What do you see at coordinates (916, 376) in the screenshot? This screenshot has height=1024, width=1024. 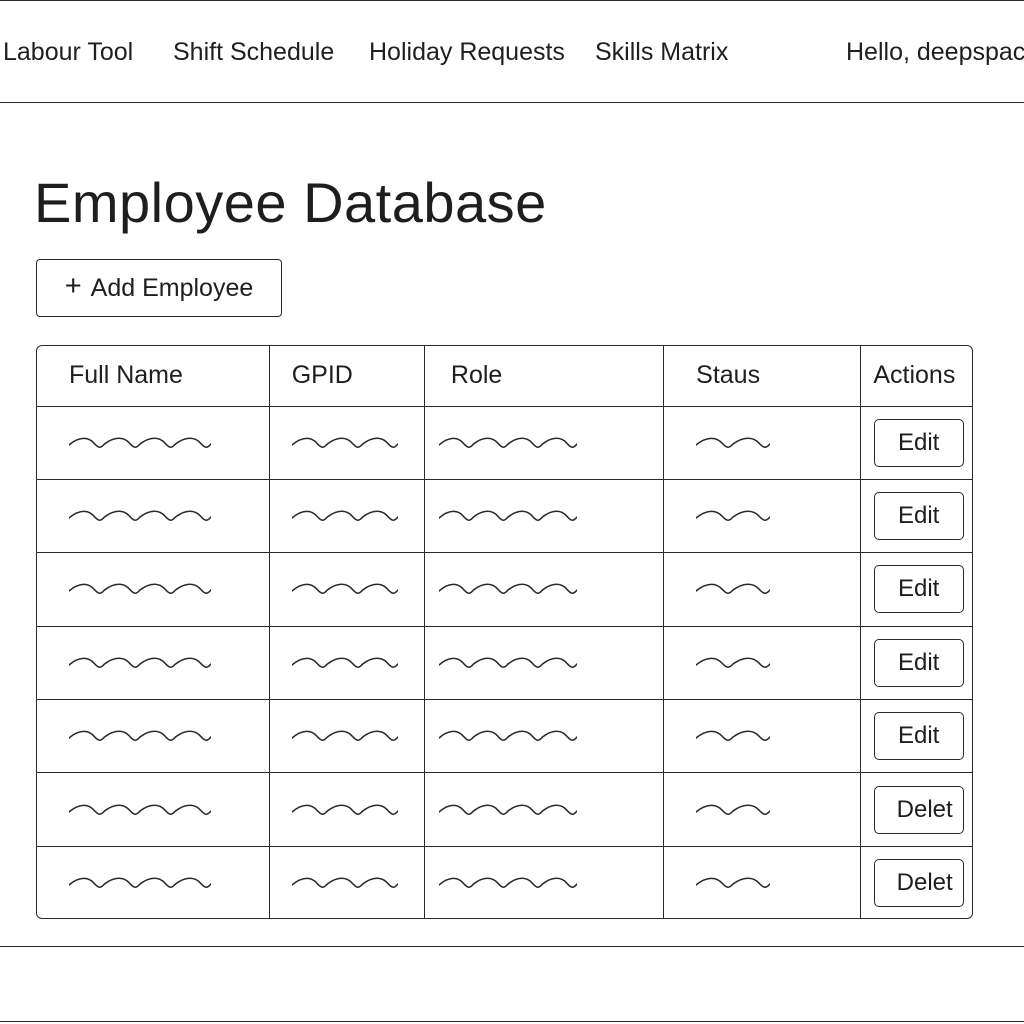 I see `column-header-actions: Actions` at bounding box center [916, 376].